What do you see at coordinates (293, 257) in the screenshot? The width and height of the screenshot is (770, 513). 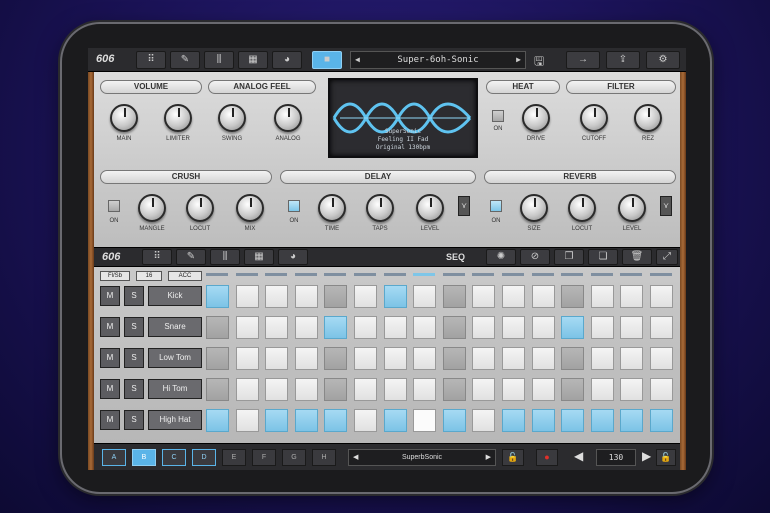 I see `seq-knob-button: ◕` at bounding box center [293, 257].